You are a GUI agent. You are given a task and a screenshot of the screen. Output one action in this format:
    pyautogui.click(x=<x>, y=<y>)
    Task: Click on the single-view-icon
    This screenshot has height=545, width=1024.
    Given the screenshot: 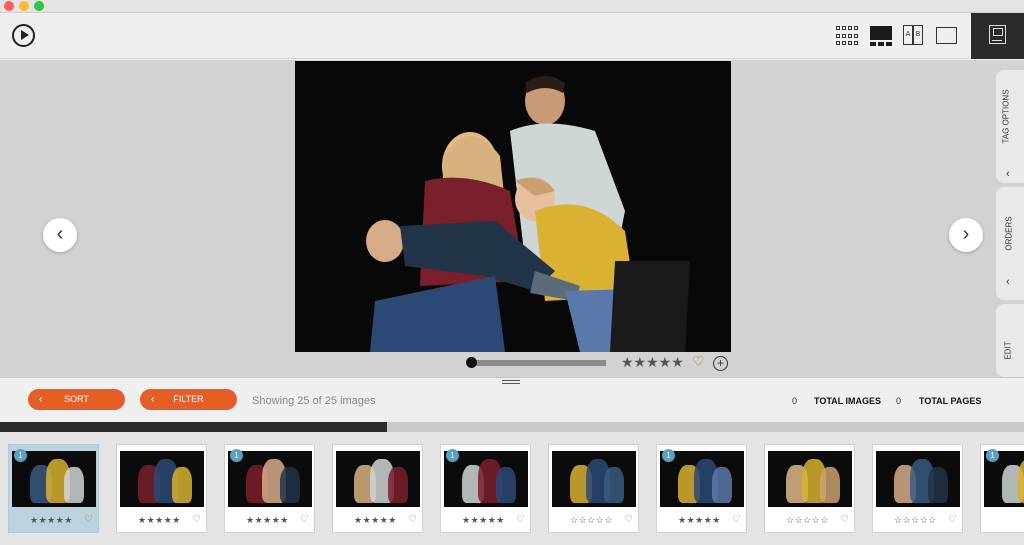 What is the action you would take?
    pyautogui.click(x=947, y=36)
    